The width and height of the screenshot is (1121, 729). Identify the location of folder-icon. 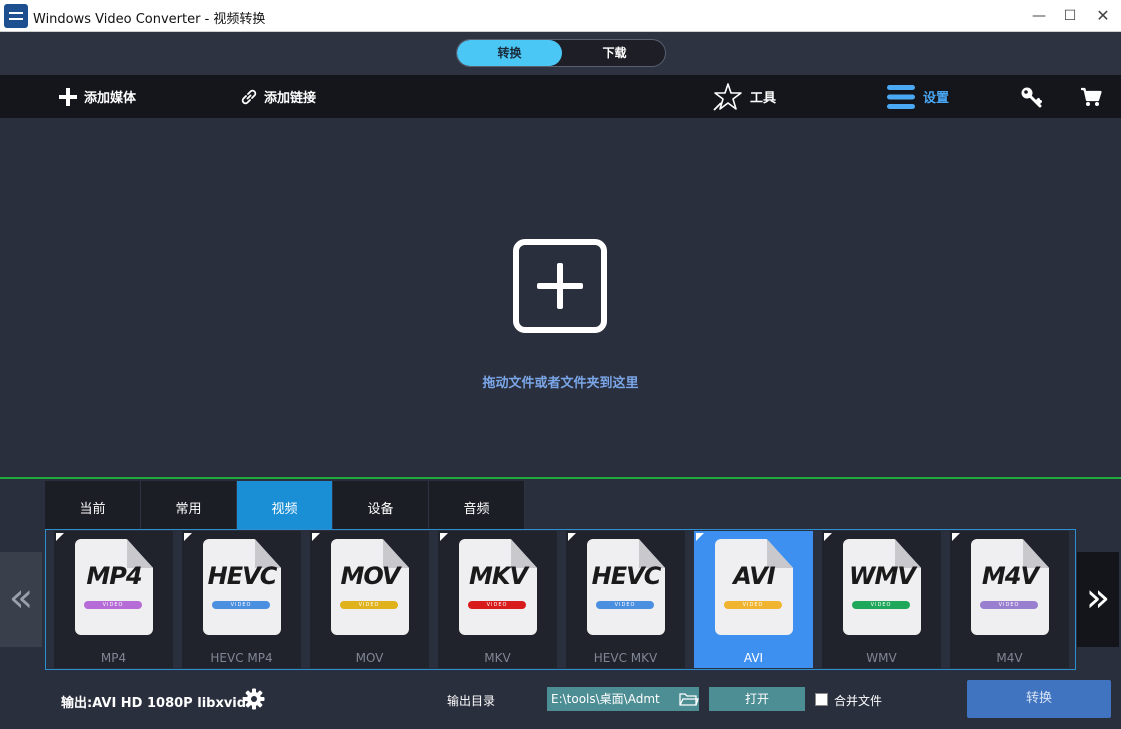
(688, 699).